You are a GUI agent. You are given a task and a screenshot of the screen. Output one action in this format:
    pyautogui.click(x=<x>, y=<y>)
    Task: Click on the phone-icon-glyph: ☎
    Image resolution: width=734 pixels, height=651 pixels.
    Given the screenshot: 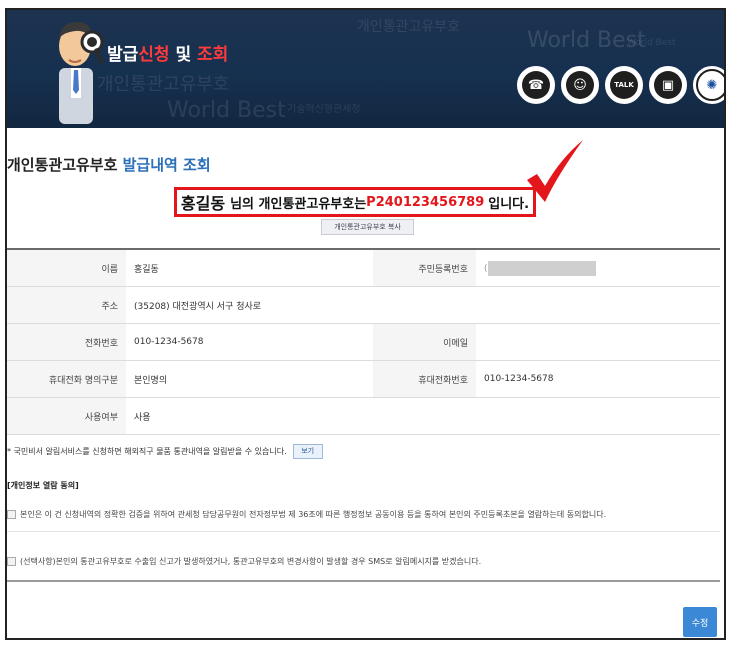 What is the action you would take?
    pyautogui.click(x=536, y=85)
    